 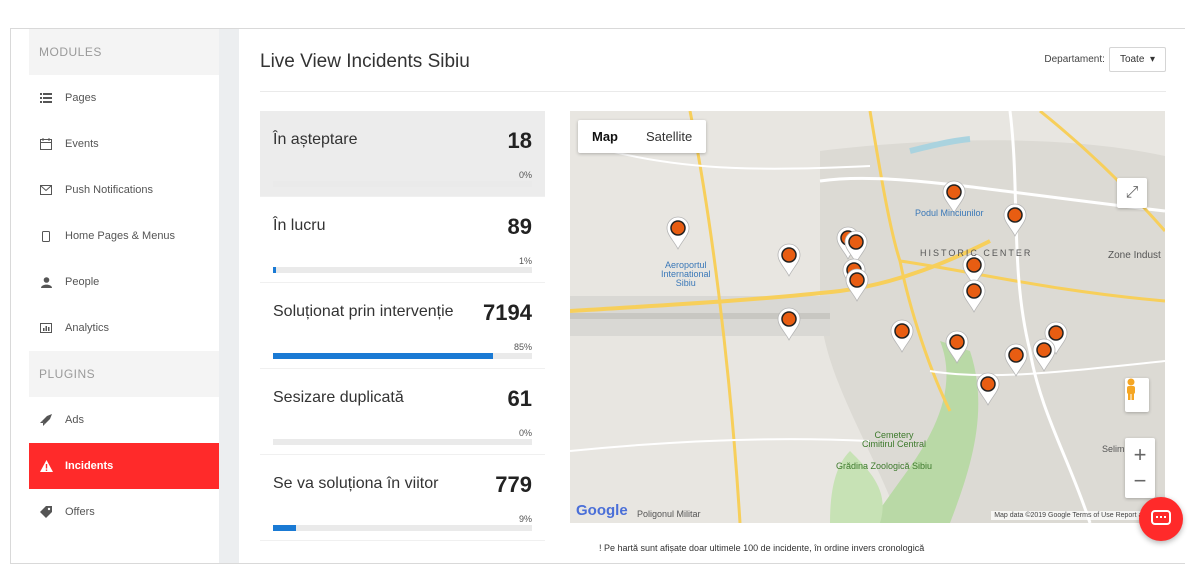 I want to click on sidebar-item-label: Events, so click(x=82, y=144).